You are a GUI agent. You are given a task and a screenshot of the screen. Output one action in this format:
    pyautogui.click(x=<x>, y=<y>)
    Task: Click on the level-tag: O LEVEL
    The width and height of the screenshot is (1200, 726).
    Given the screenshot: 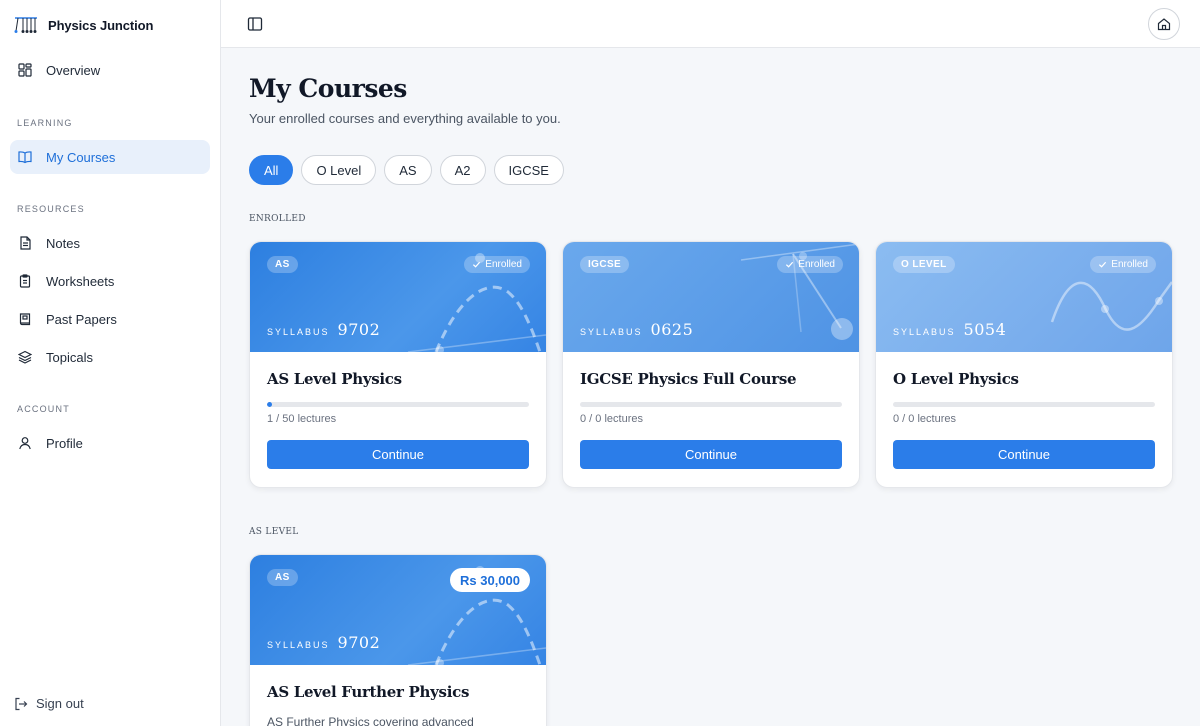 What is the action you would take?
    pyautogui.click(x=924, y=264)
    